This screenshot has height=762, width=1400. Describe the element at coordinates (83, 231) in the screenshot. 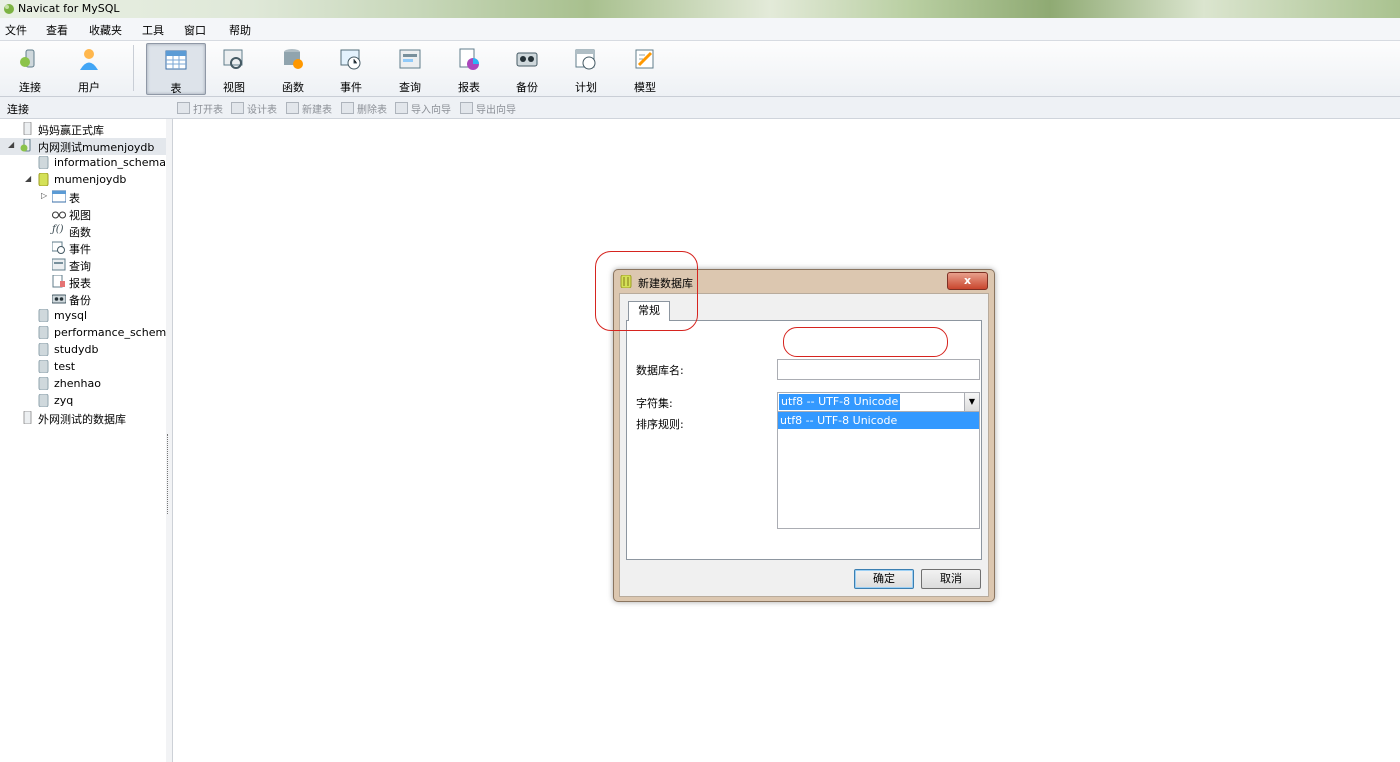

I see `tree-item-functions: ƒ() 函数` at that location.